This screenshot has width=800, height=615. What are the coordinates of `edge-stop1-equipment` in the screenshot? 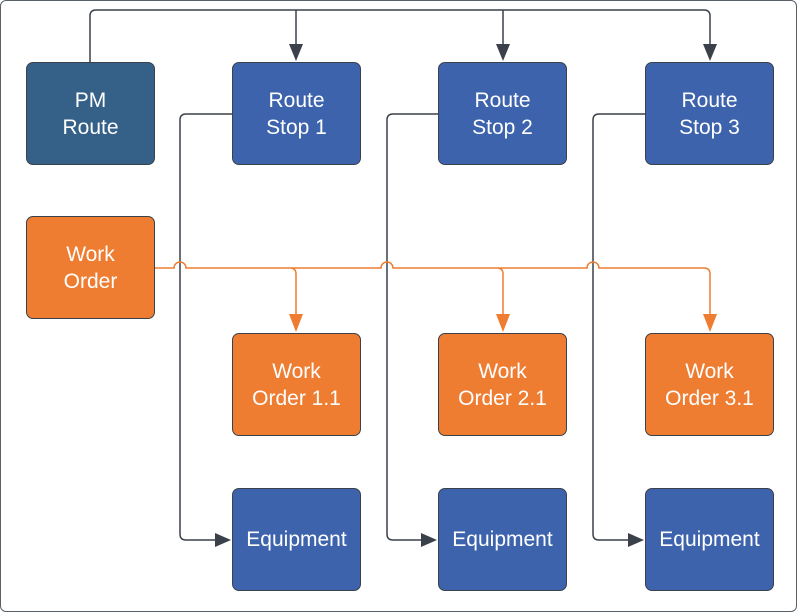 It's located at (205, 327).